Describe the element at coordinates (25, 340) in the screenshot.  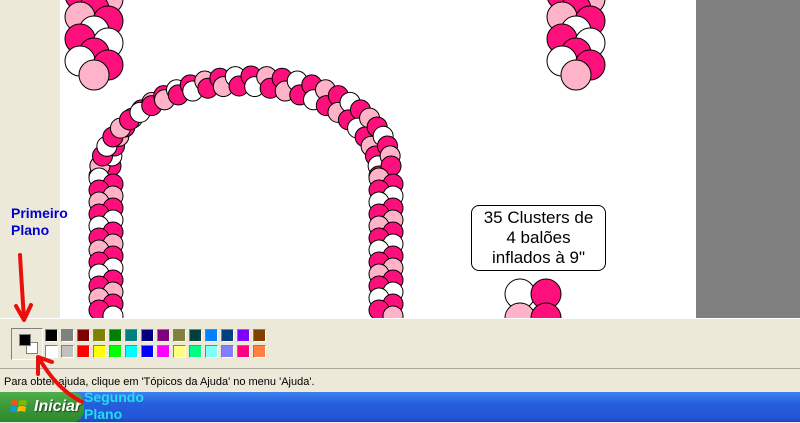
I see `foreground-color-swatch` at that location.